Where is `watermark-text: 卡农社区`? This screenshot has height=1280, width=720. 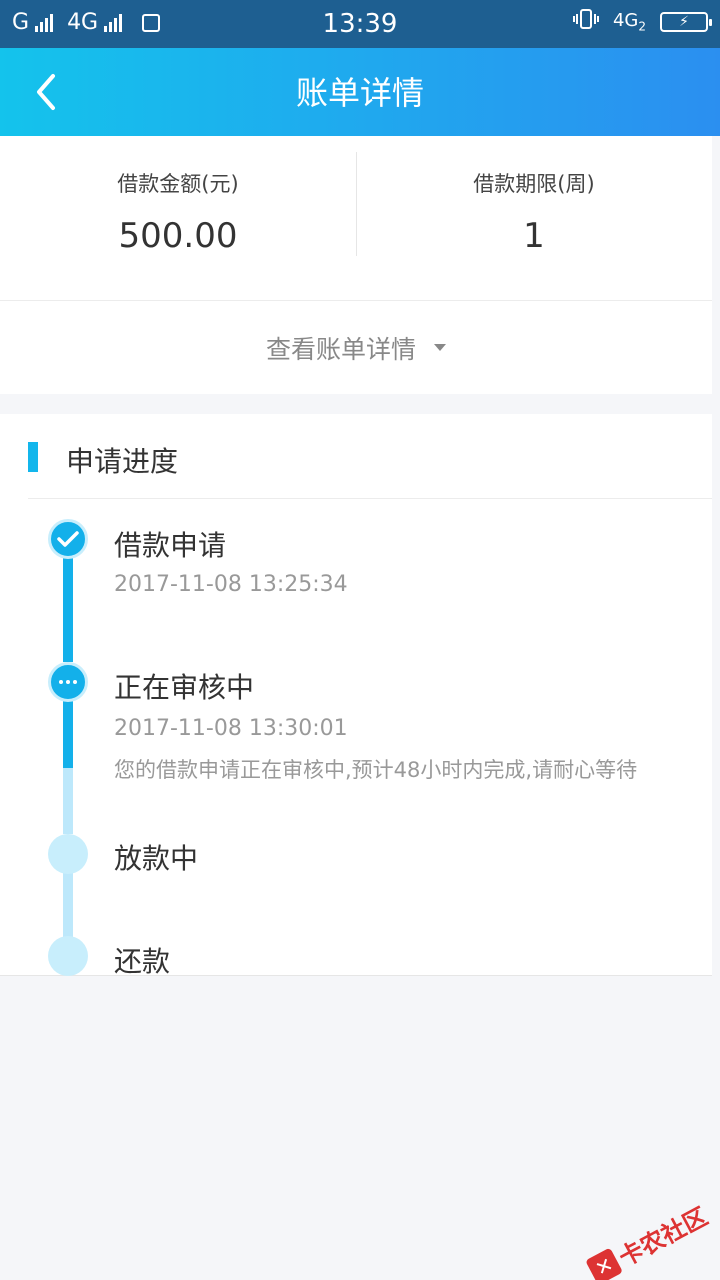
watermark-text: 卡农社区 is located at coordinates (663, 1237).